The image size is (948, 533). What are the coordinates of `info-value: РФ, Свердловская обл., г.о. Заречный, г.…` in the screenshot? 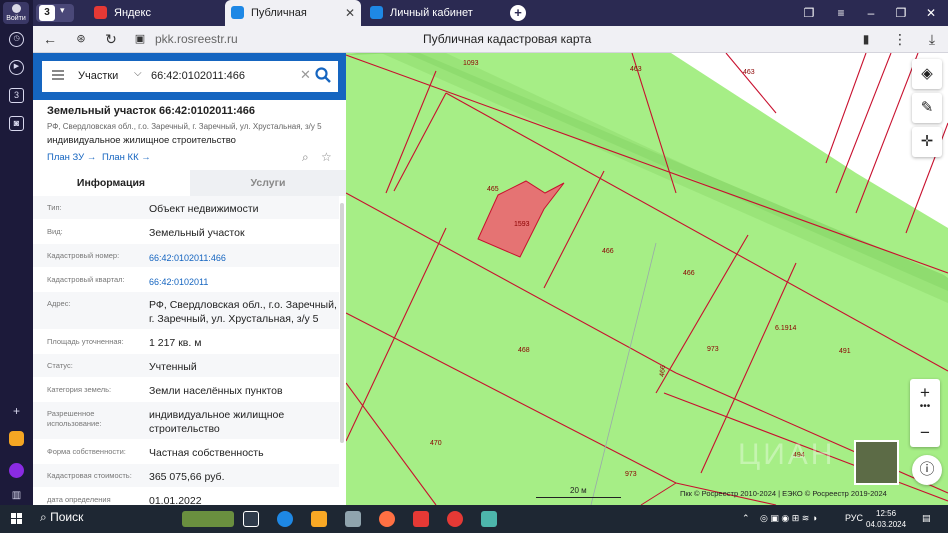 It's located at (243, 312).